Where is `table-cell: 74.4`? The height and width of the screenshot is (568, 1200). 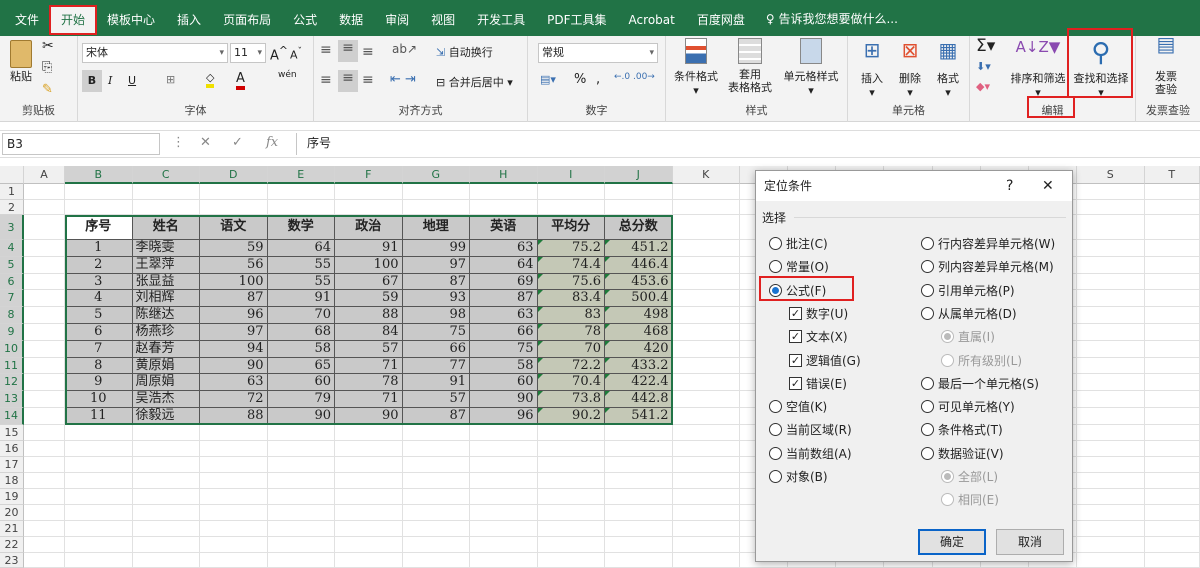 table-cell: 74.4 is located at coordinates (571, 265).